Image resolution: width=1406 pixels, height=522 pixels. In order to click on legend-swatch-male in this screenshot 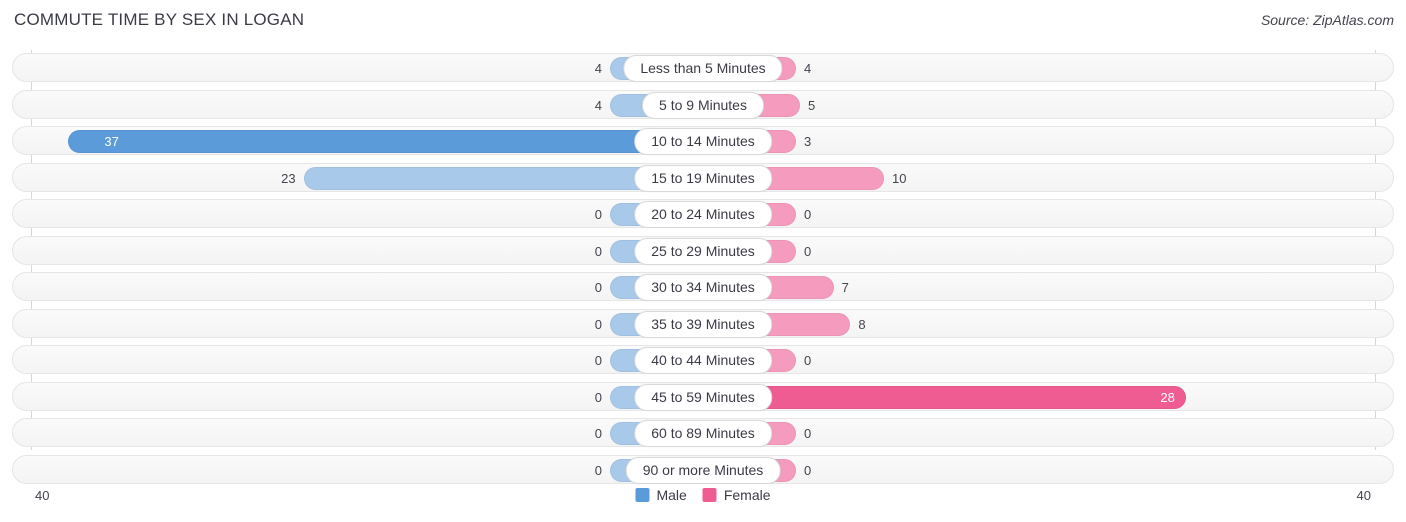, I will do `click(642, 495)`.